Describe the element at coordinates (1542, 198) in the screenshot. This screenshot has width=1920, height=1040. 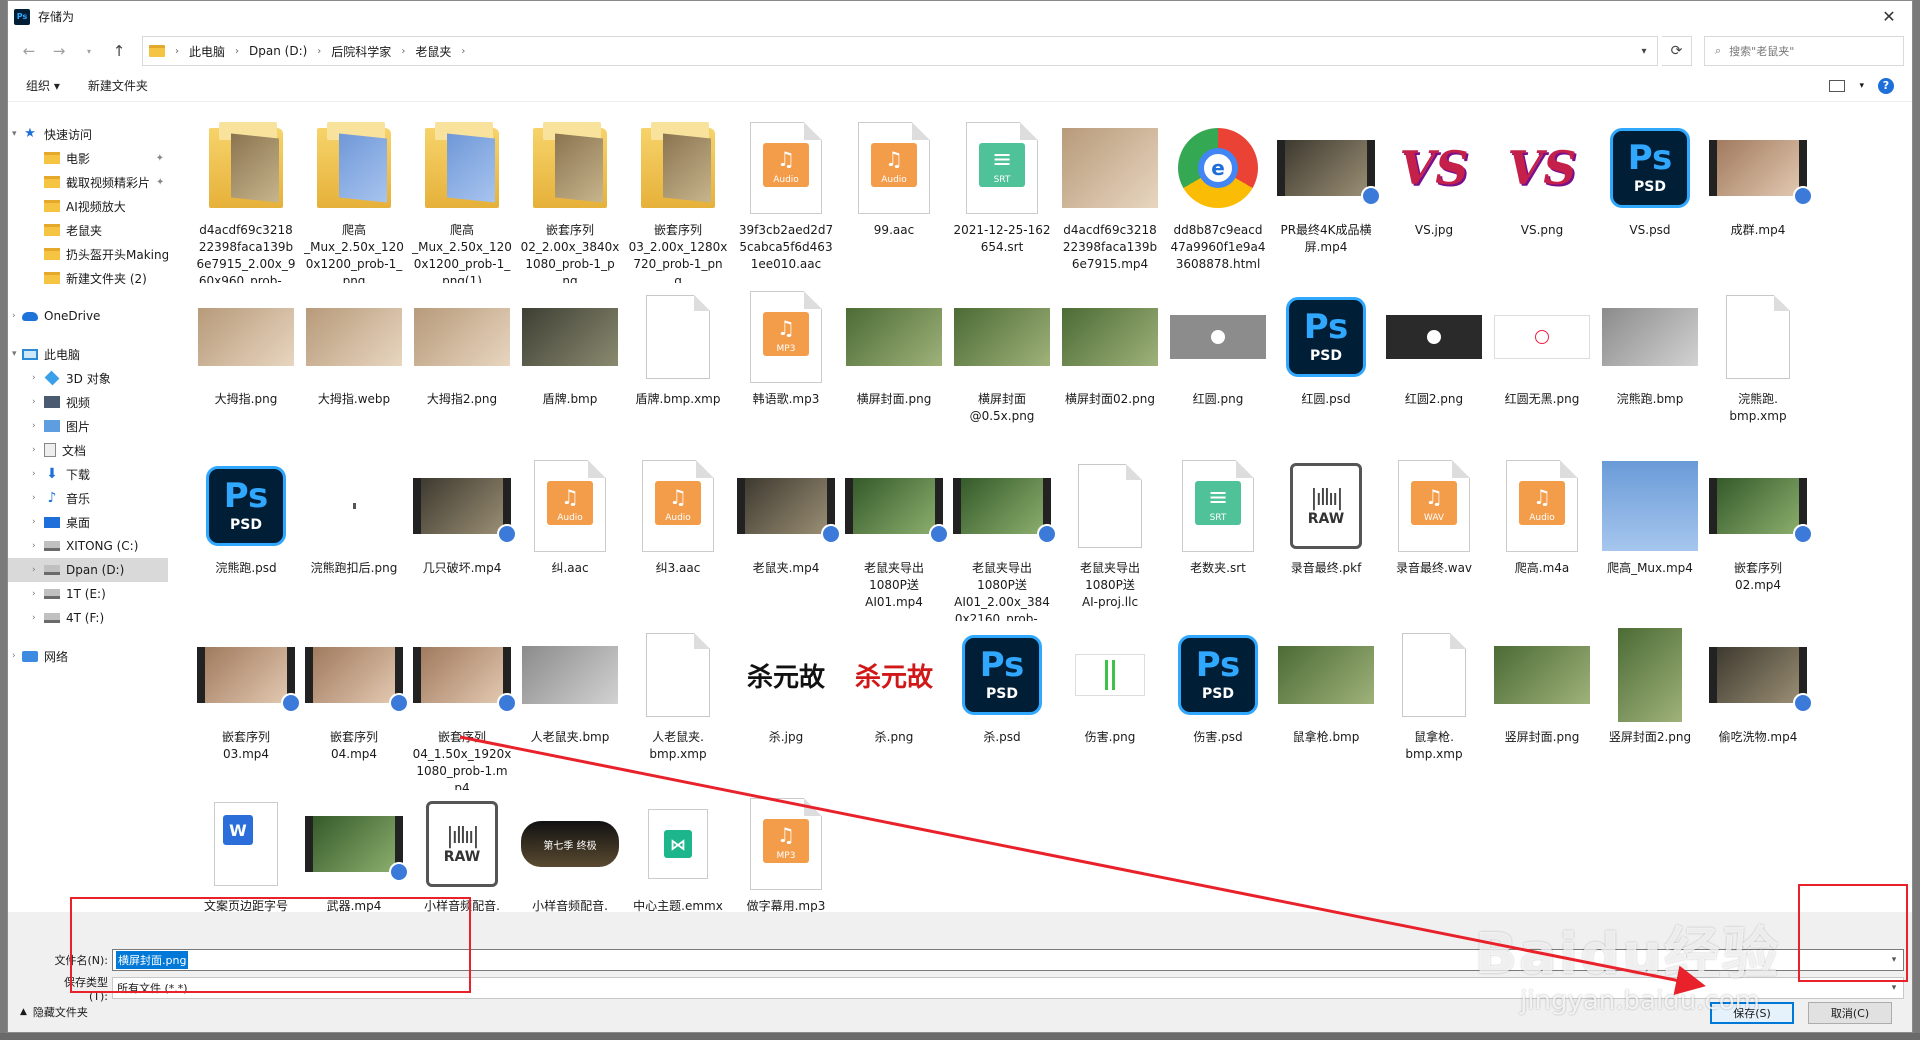
I see `file-item: VS VS.png` at that location.